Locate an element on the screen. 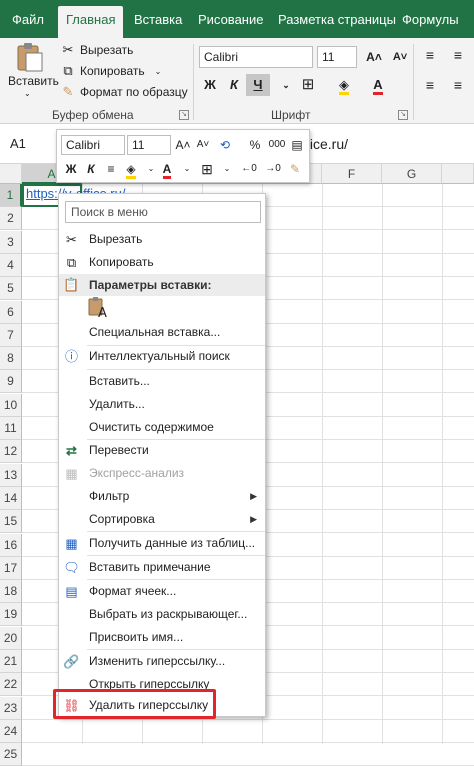 The image size is (474, 766). row-header: 16 is located at coordinates (11, 545).